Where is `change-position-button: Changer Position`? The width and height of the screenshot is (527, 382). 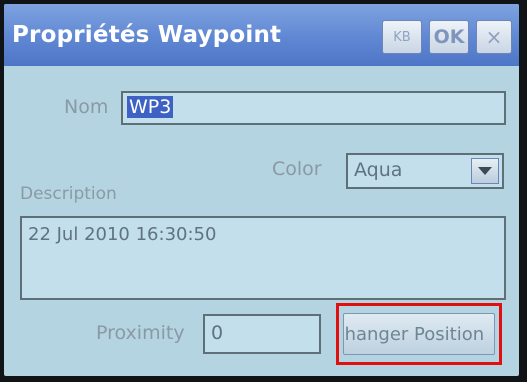 change-position-button: Changer Position is located at coordinates (419, 334).